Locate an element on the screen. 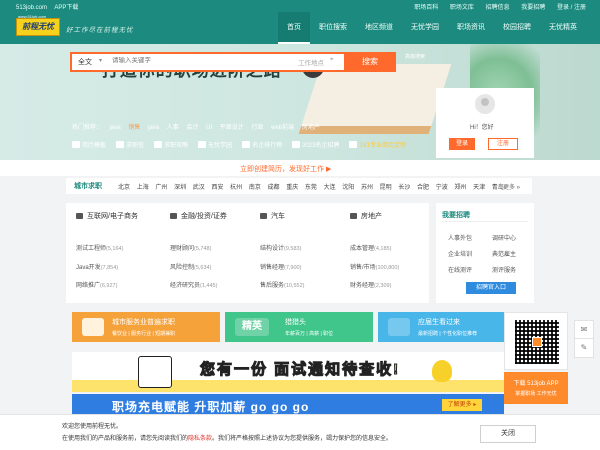 The width and height of the screenshot is (600, 450). industry-heading: 互联网/电子商务 is located at coordinates (107, 216).